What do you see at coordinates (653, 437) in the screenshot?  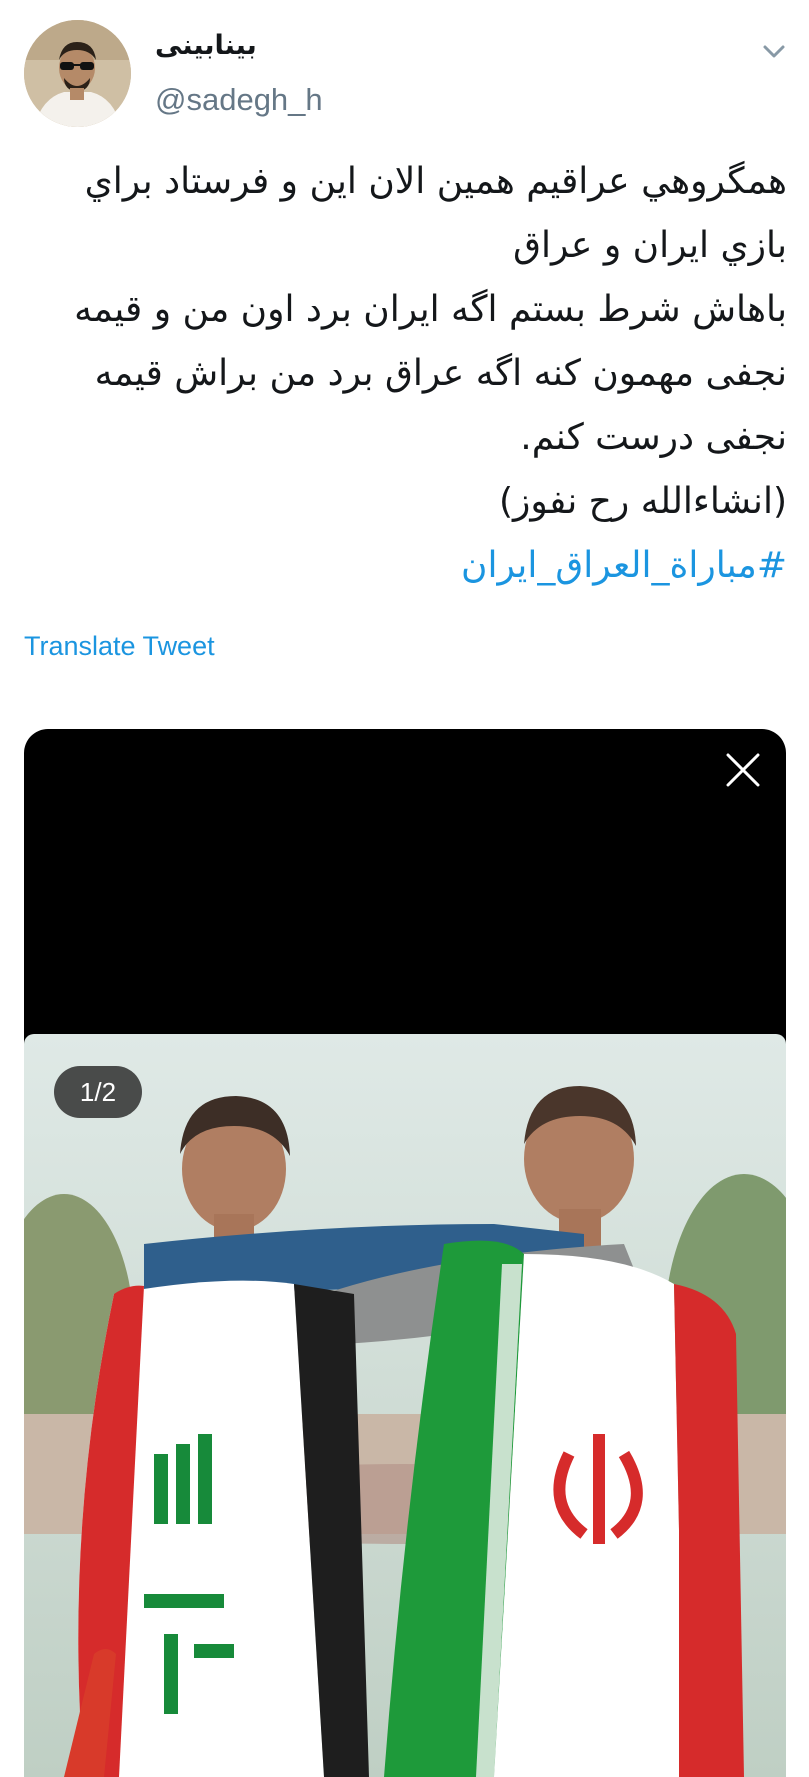 I see `tweet-line: نجفی درست کنم.` at bounding box center [653, 437].